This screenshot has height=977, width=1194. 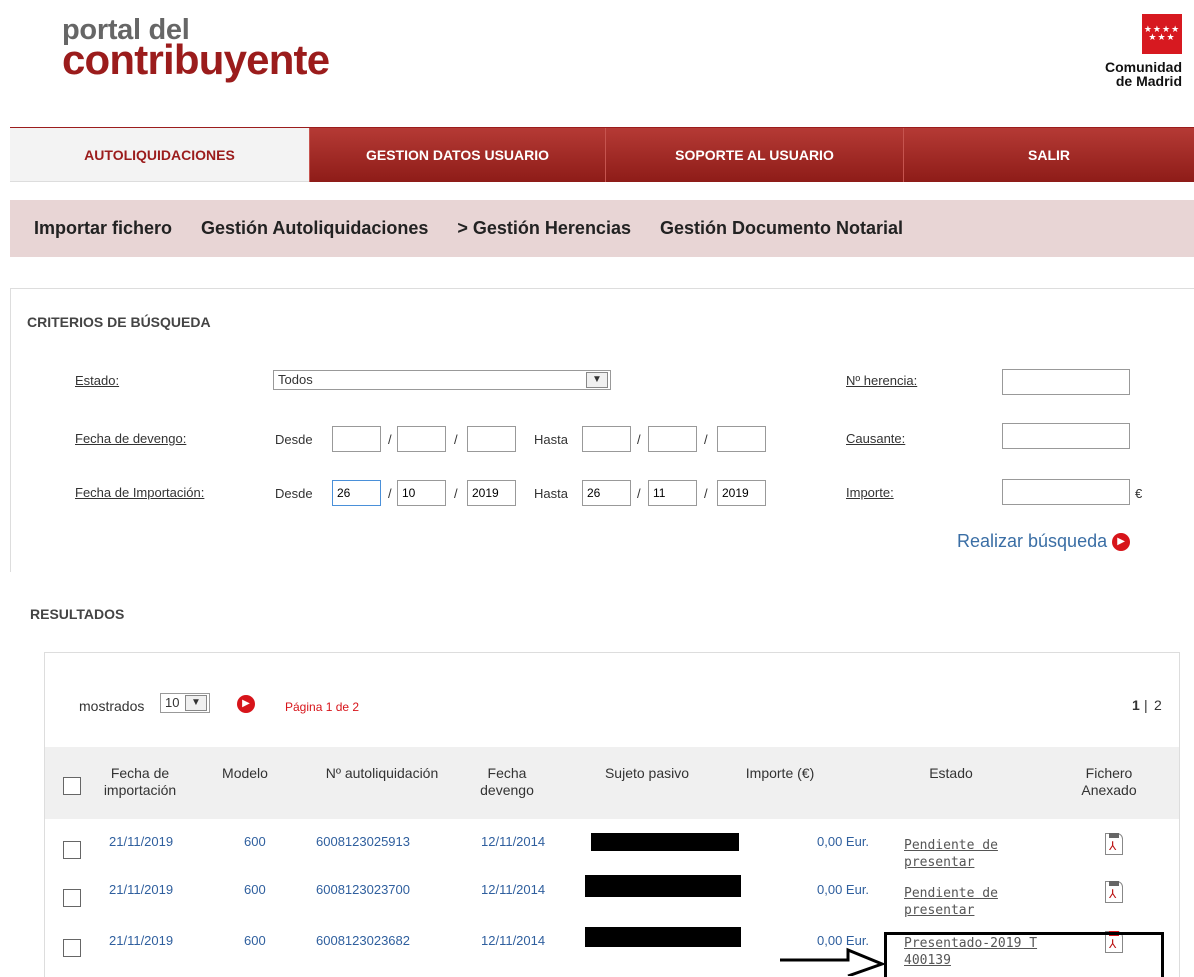 What do you see at coordinates (1158, 705) in the screenshot?
I see `page-link-next: 2` at bounding box center [1158, 705].